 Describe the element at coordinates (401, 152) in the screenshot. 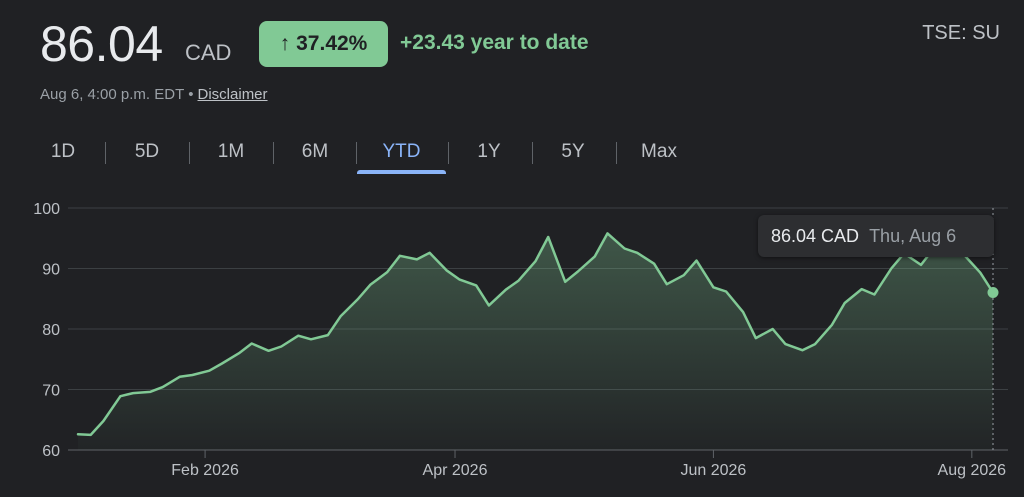

I see `tab-ytd: YTD` at that location.